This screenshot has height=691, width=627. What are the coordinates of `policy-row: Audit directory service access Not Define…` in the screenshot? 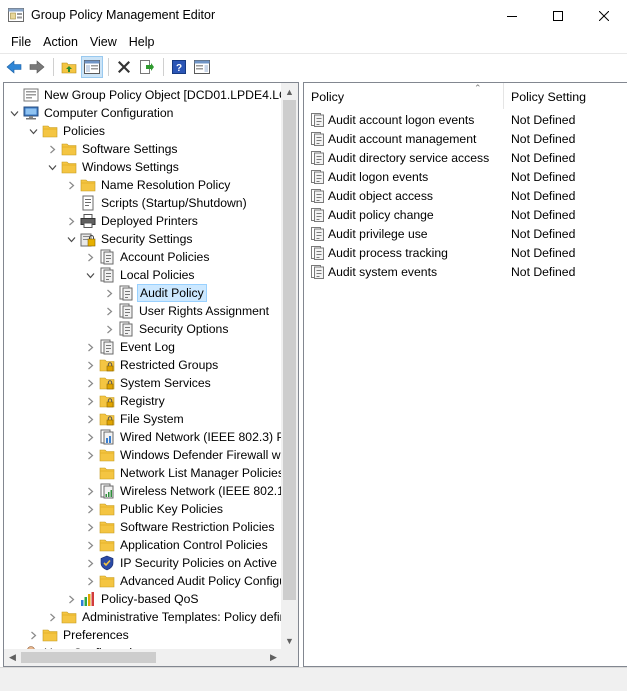 It's located at (465, 157).